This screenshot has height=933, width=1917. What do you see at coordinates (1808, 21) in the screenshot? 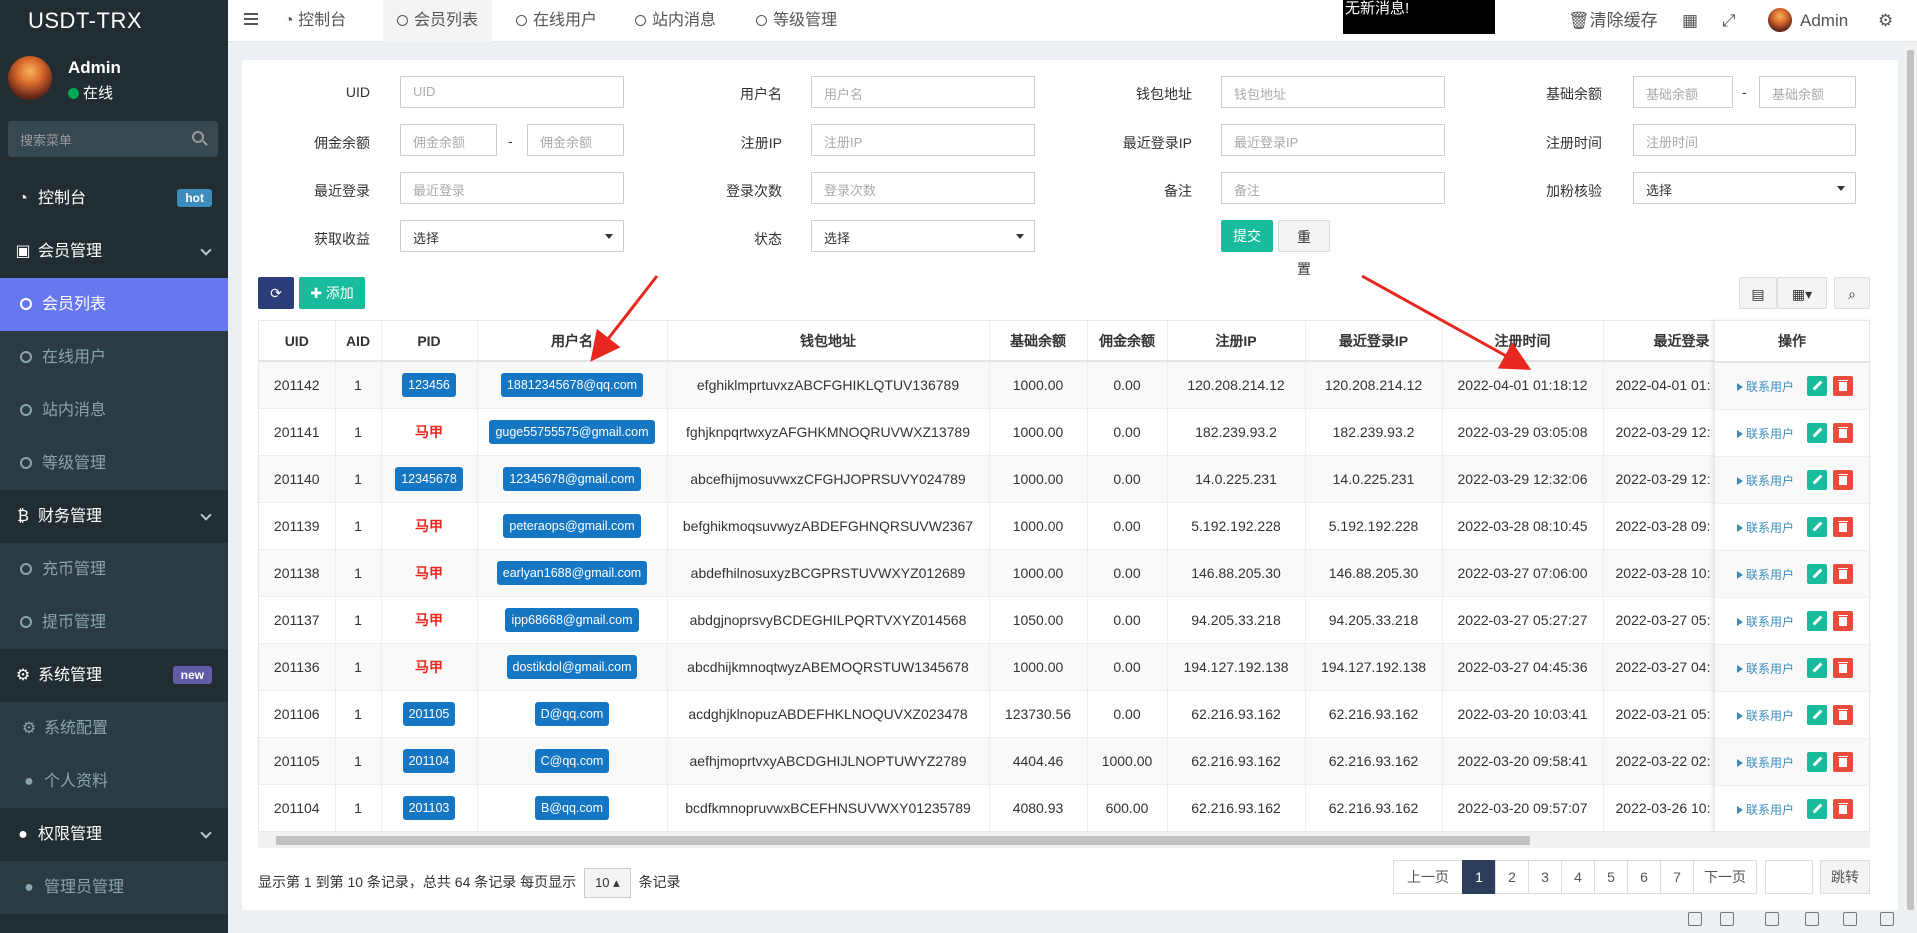
I see `admin-menu: Admin` at bounding box center [1808, 21].